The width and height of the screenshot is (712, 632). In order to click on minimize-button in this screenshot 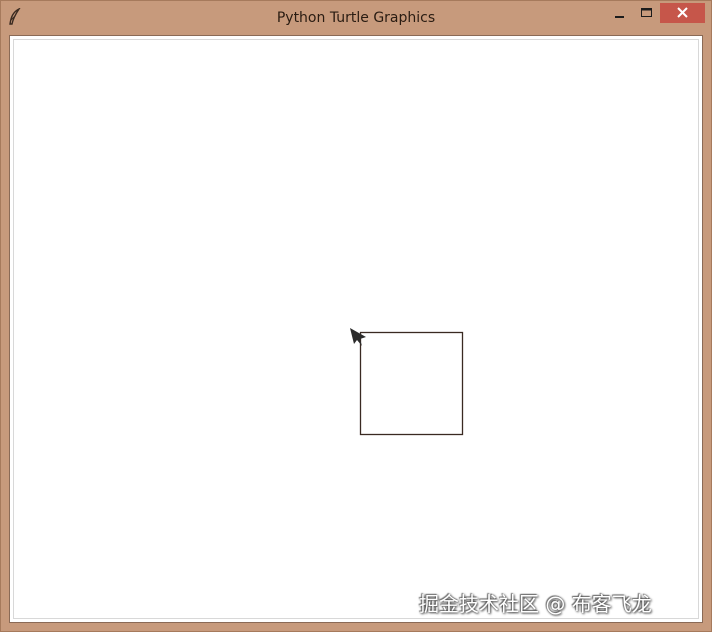, I will do `click(620, 13)`.